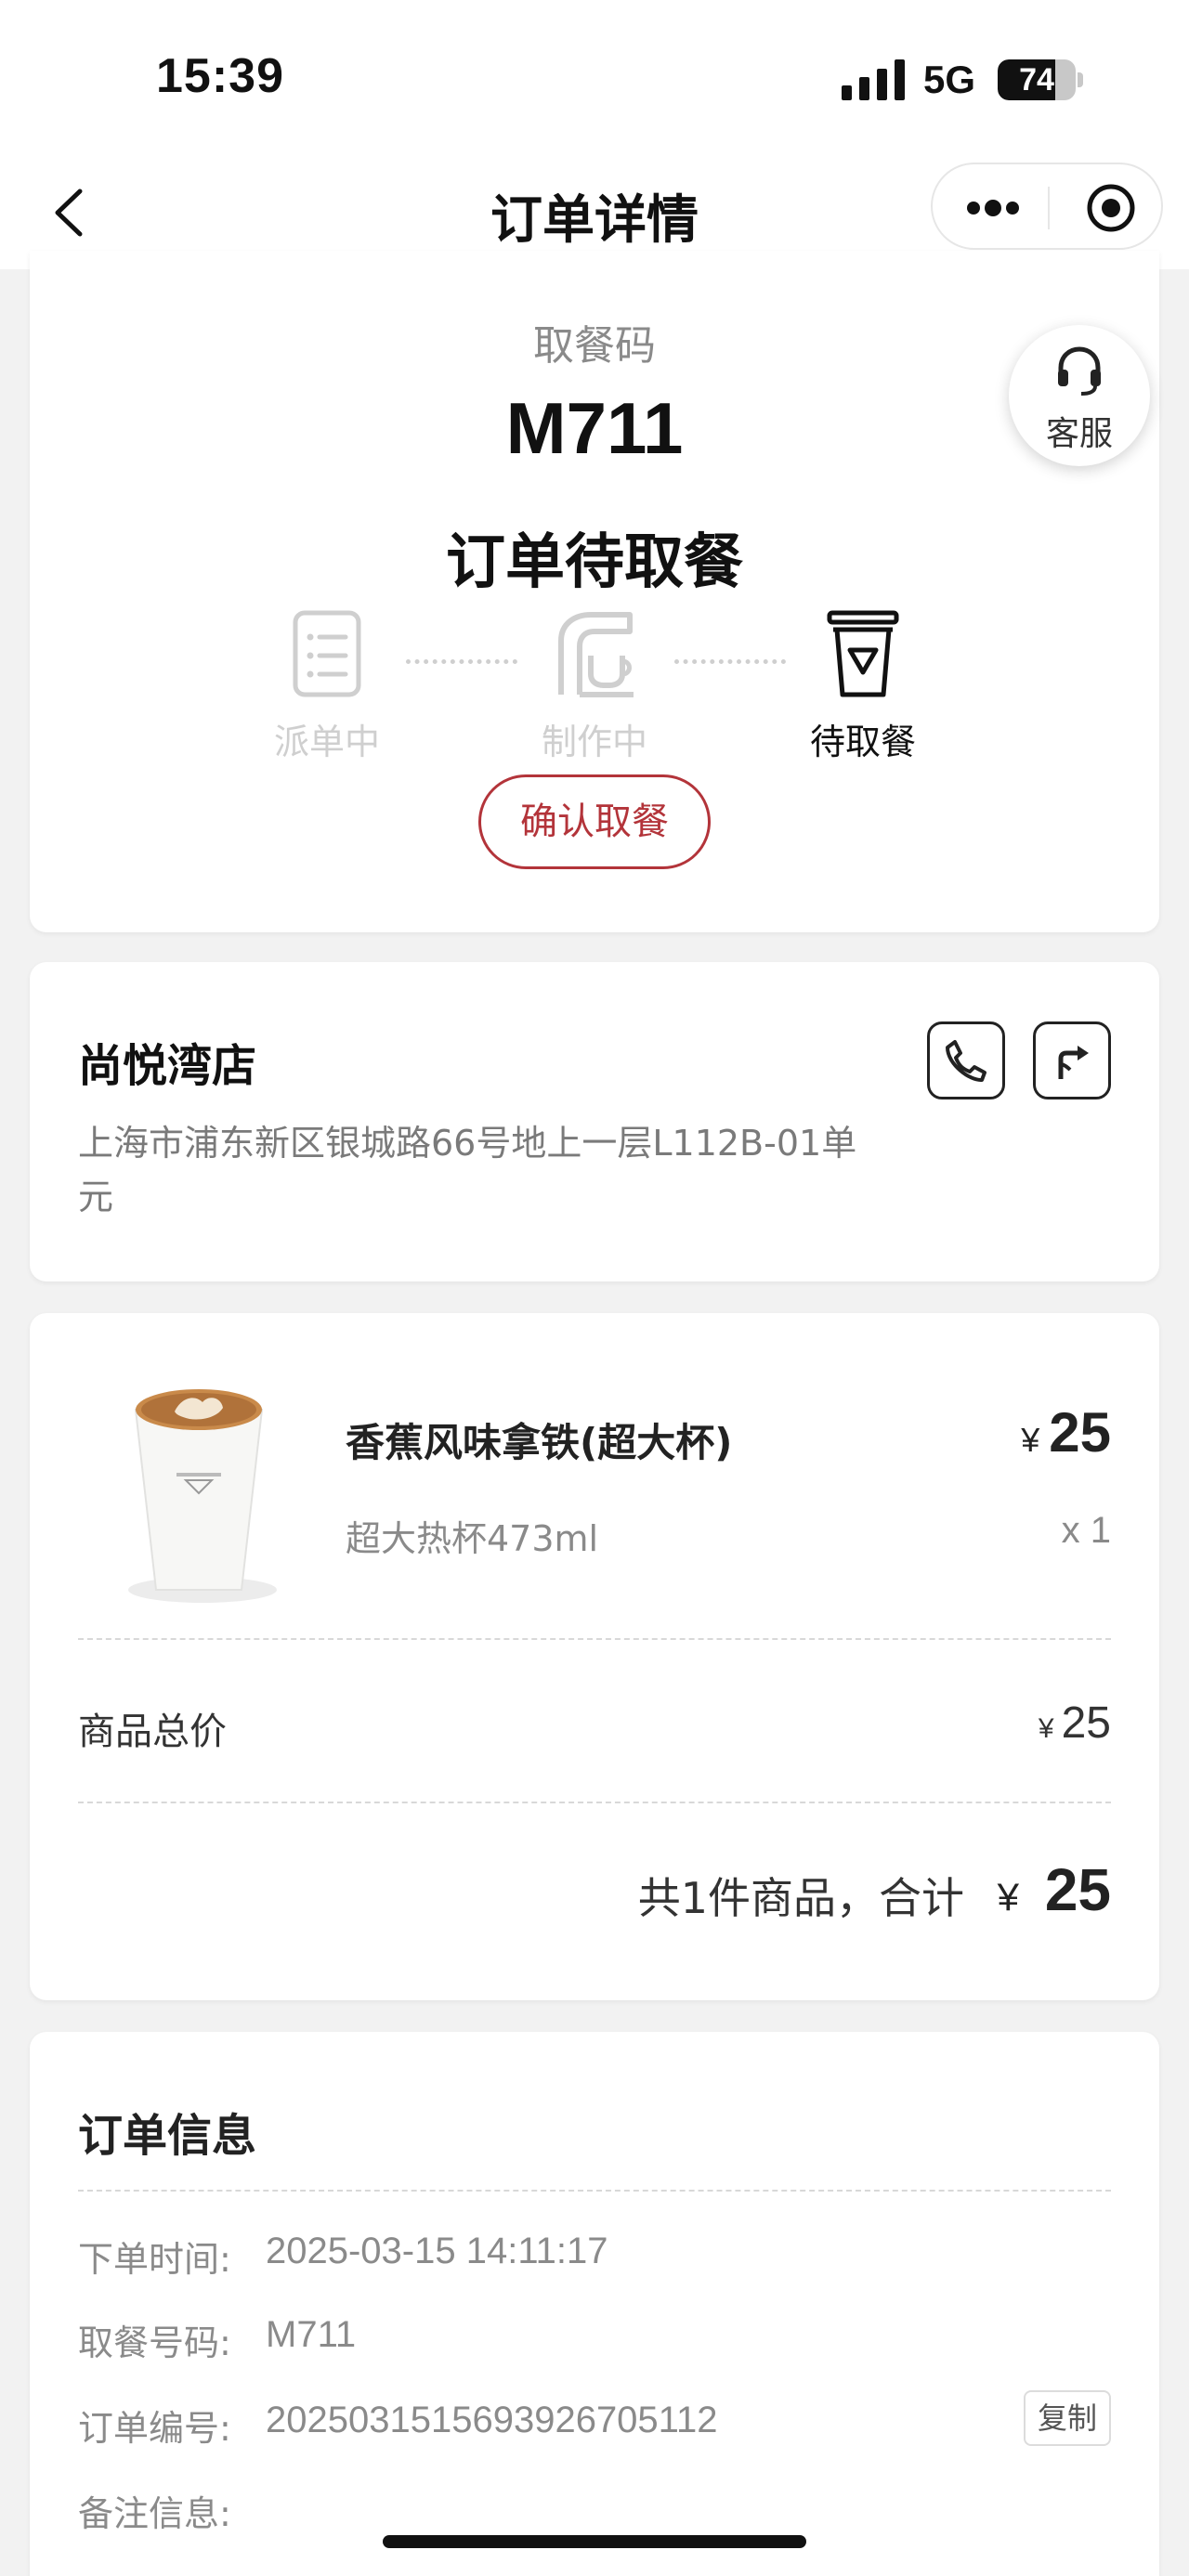 Image resolution: width=1189 pixels, height=2576 pixels. What do you see at coordinates (167, 2136) in the screenshot?
I see `order-info-title: 订单信息` at bounding box center [167, 2136].